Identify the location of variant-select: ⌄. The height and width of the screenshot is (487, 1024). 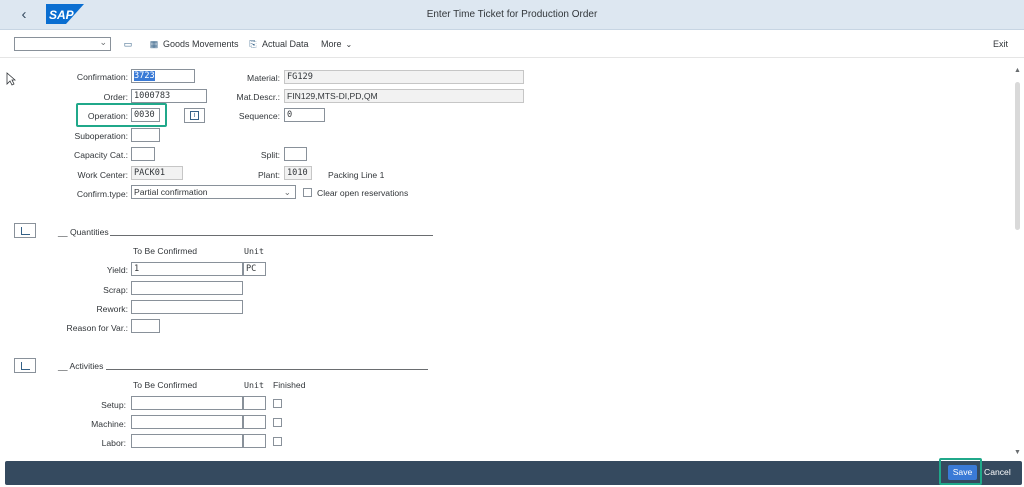
(62, 44).